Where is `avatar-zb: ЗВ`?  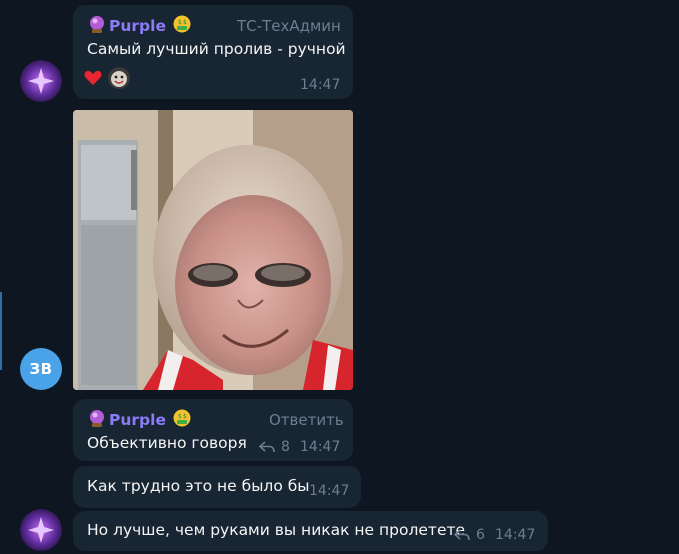 avatar-zb: ЗВ is located at coordinates (41, 369).